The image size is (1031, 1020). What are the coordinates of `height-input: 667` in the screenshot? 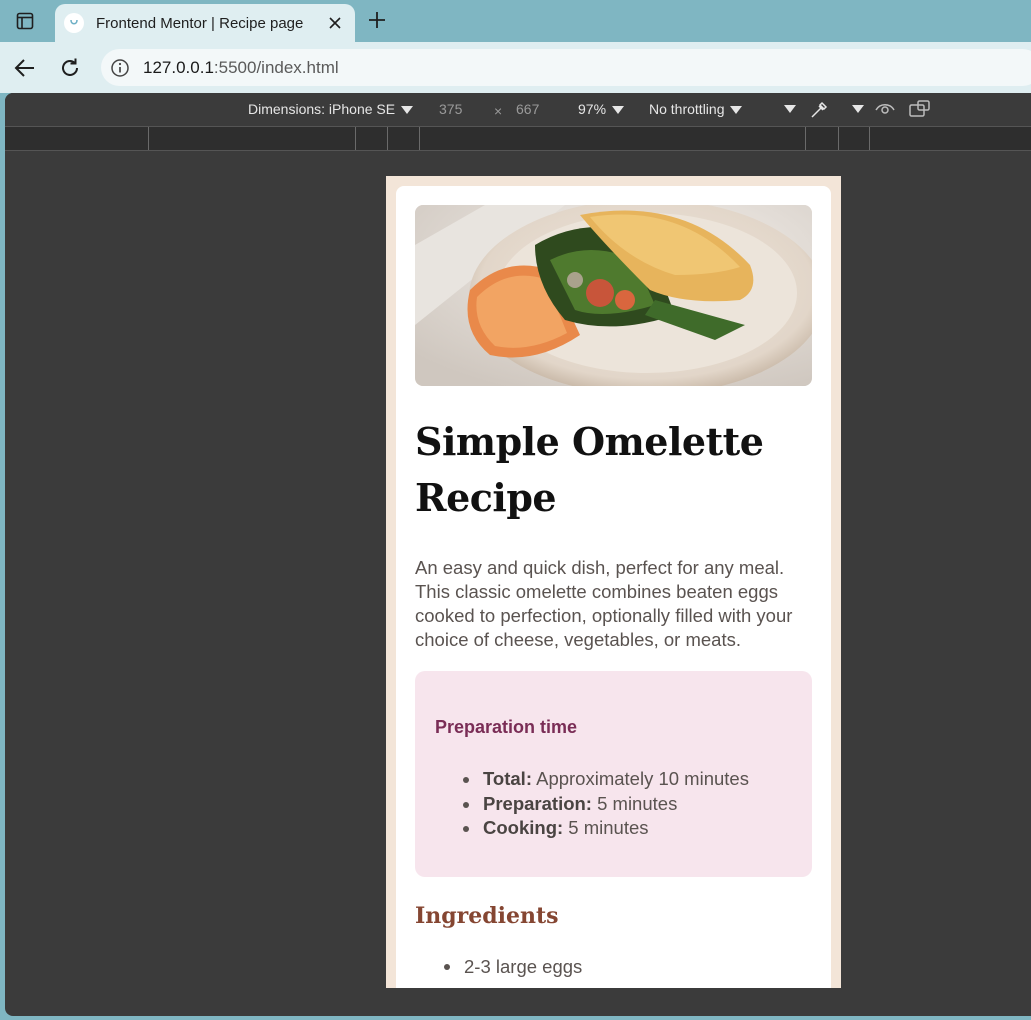 It's located at (527, 109).